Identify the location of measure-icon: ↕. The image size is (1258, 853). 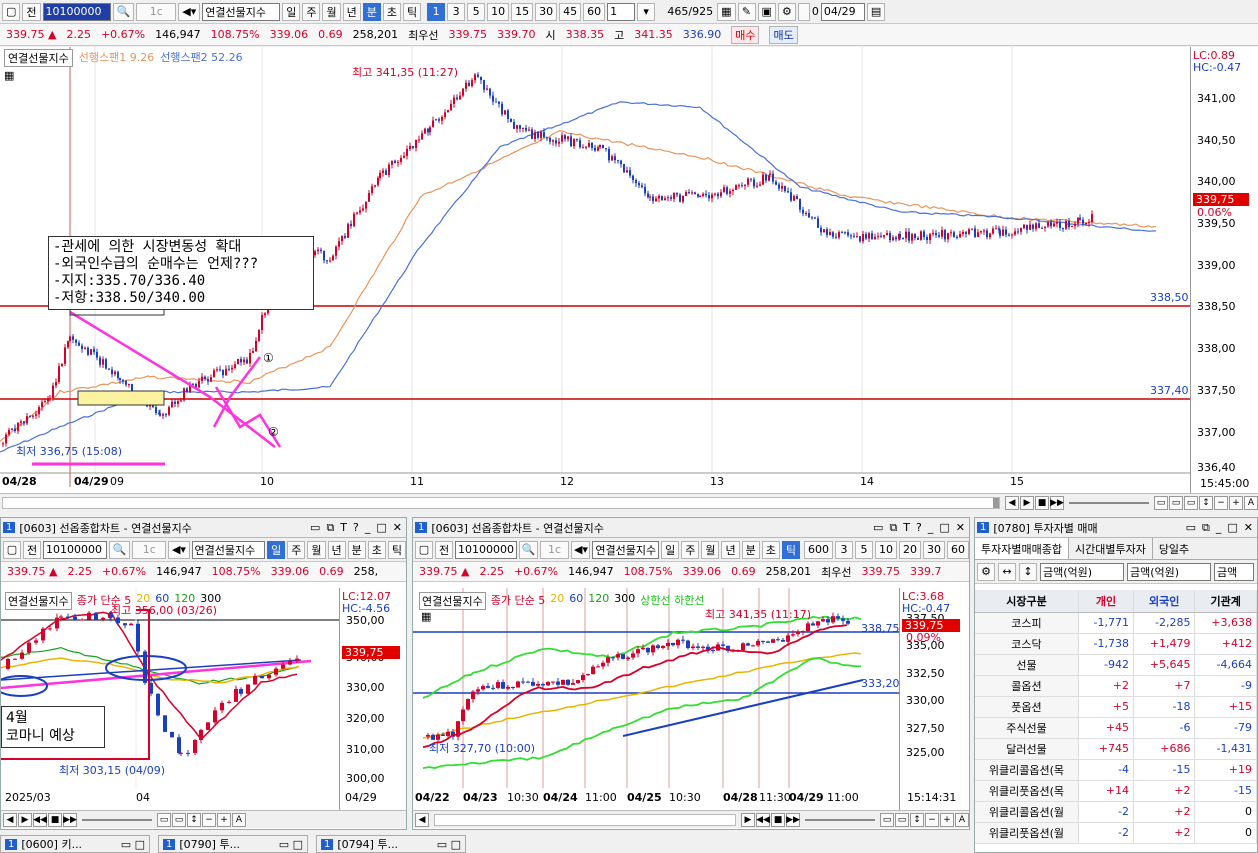
(917, 819).